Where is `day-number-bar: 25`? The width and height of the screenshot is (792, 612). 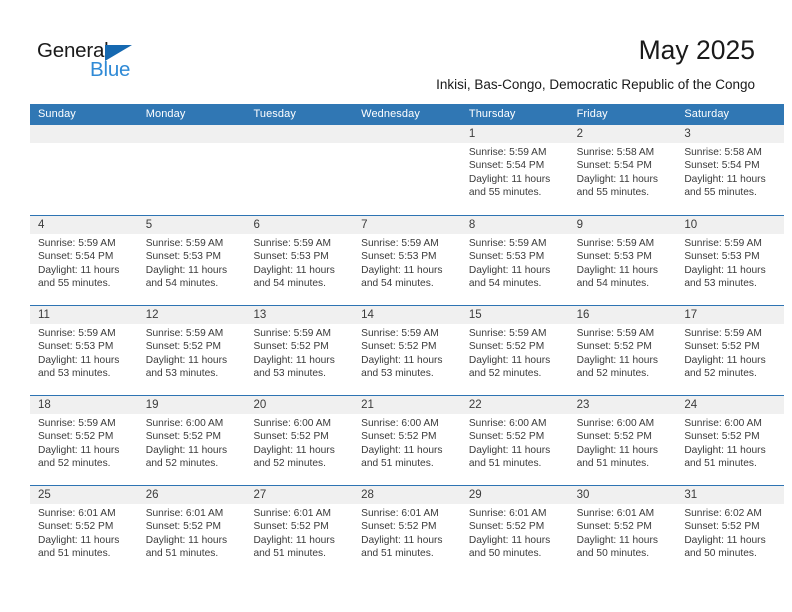 day-number-bar: 25 is located at coordinates (84, 495).